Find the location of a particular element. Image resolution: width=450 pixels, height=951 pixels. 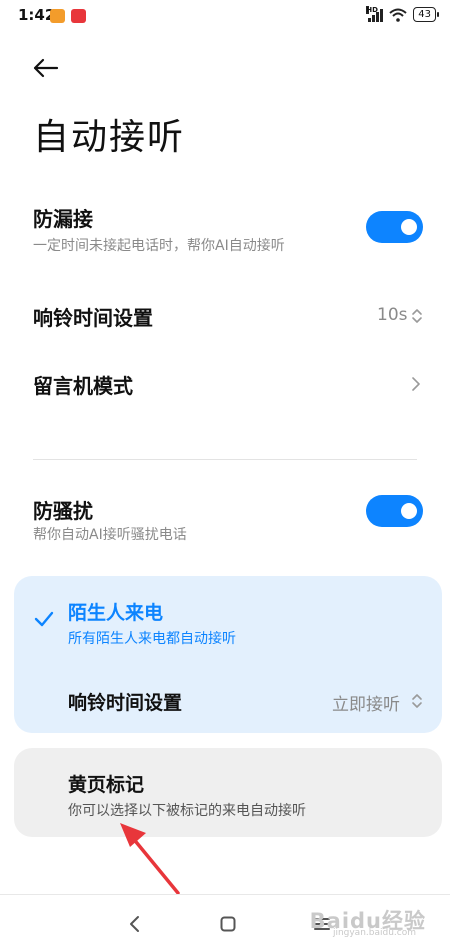

stranger-ring-time-label: 响铃时间设置 is located at coordinates (125, 703).